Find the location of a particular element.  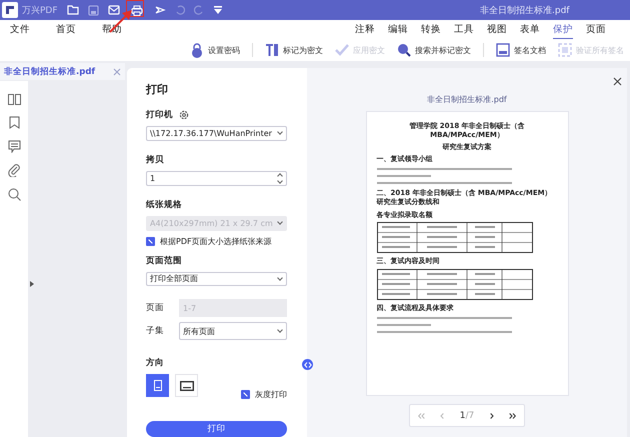

portrait-button is located at coordinates (157, 386).